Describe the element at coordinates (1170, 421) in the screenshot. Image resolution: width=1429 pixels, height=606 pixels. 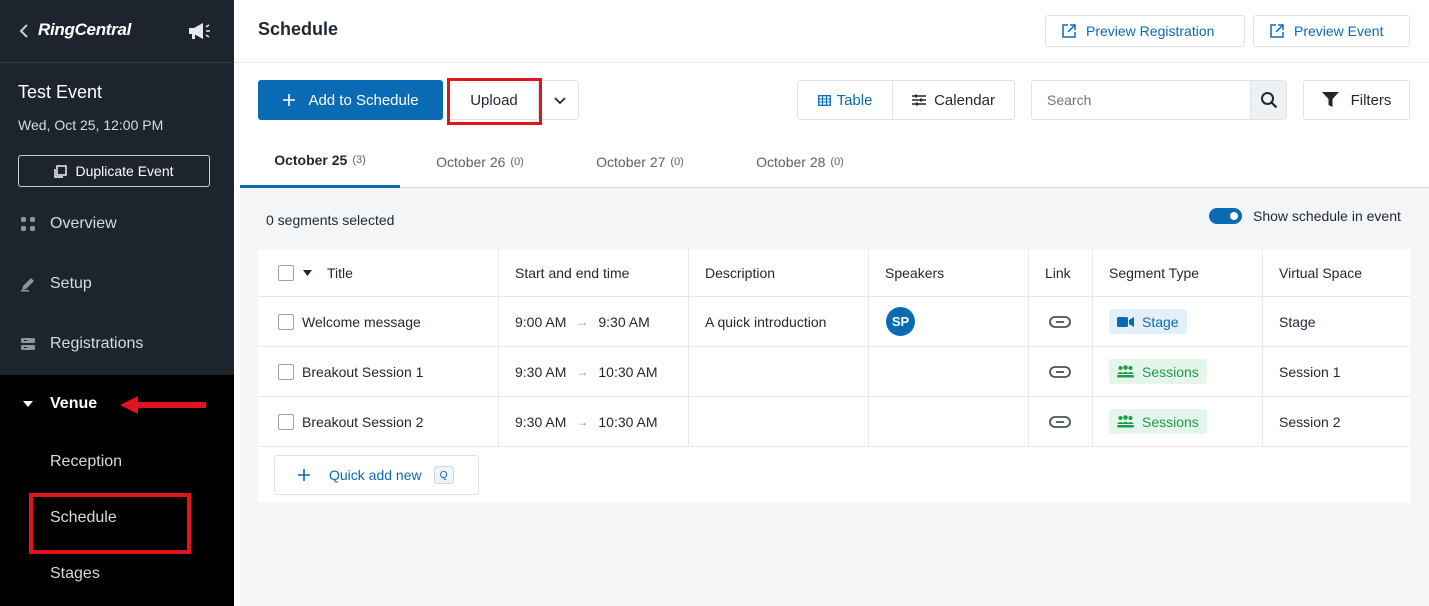
I see `segment-type-label: Sessions` at that location.